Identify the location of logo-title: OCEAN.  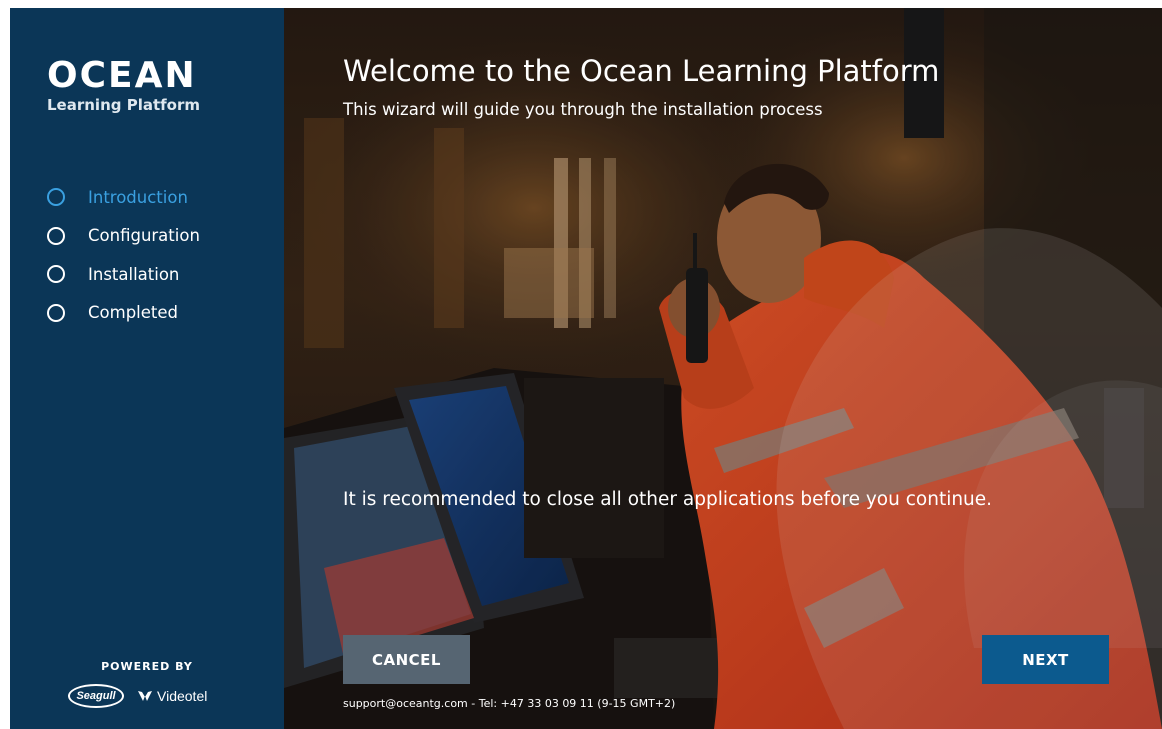
(122, 75).